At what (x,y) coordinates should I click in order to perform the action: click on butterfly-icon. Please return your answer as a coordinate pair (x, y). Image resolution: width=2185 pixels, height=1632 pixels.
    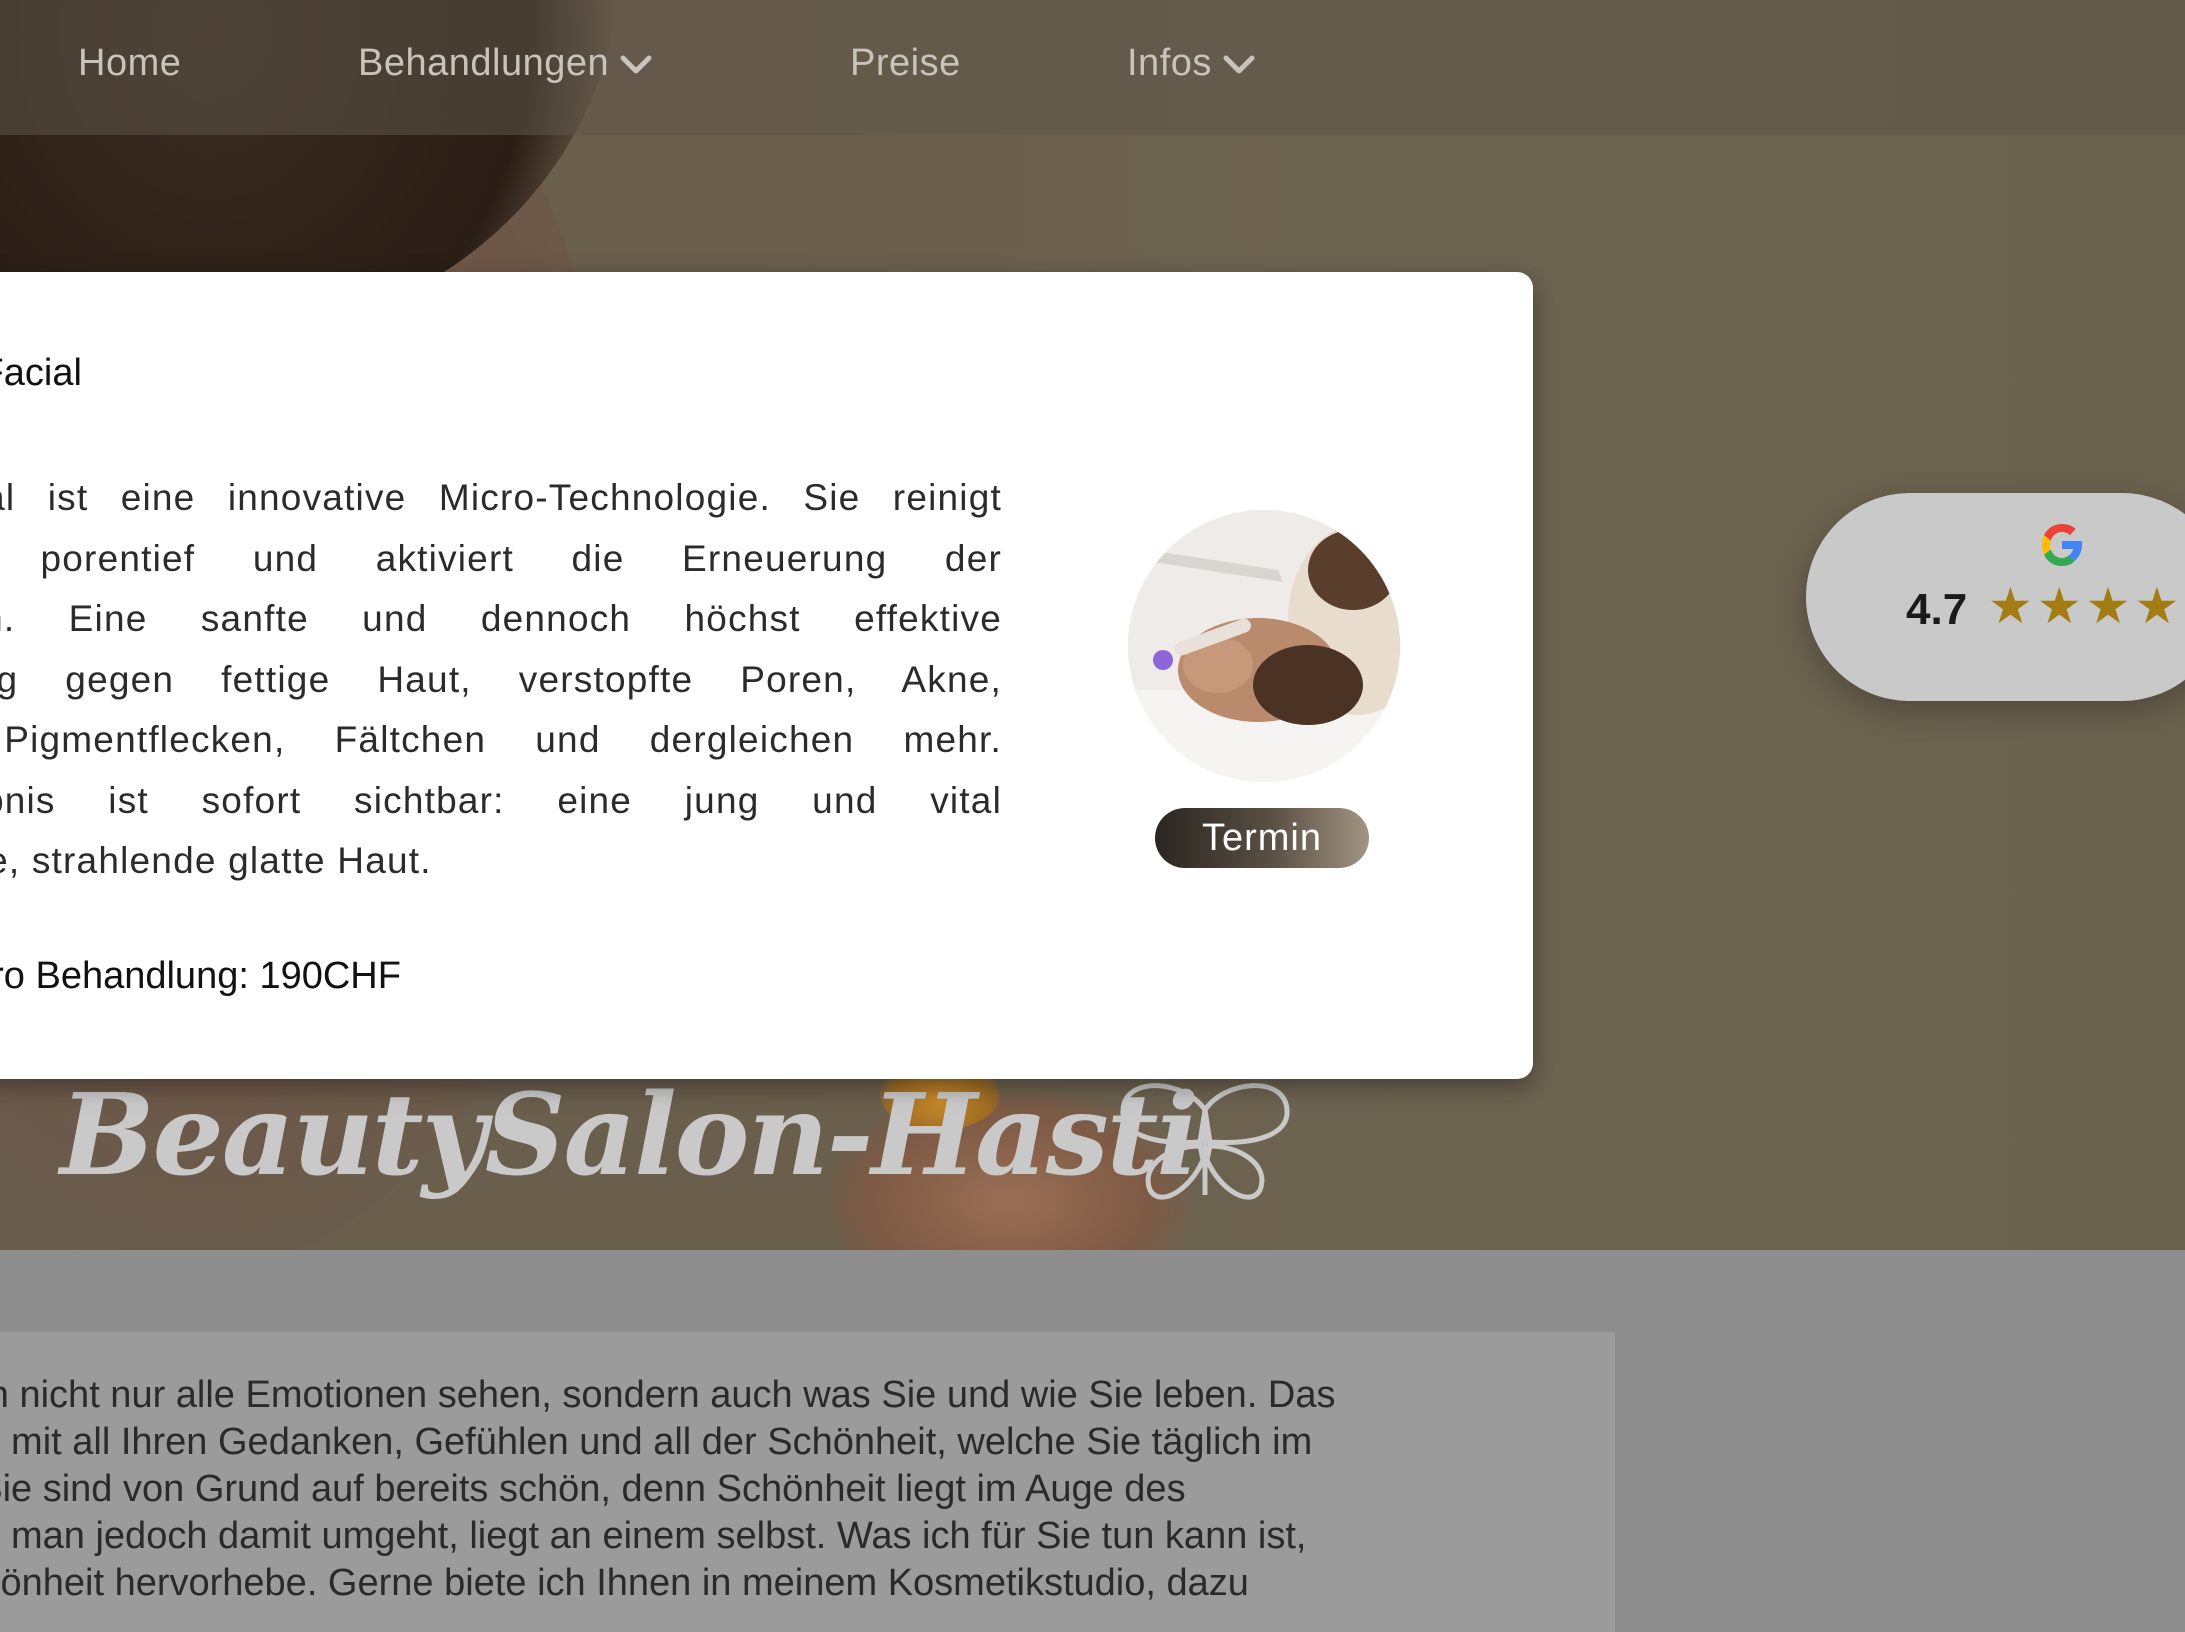
    Looking at the image, I should click on (1205, 1141).